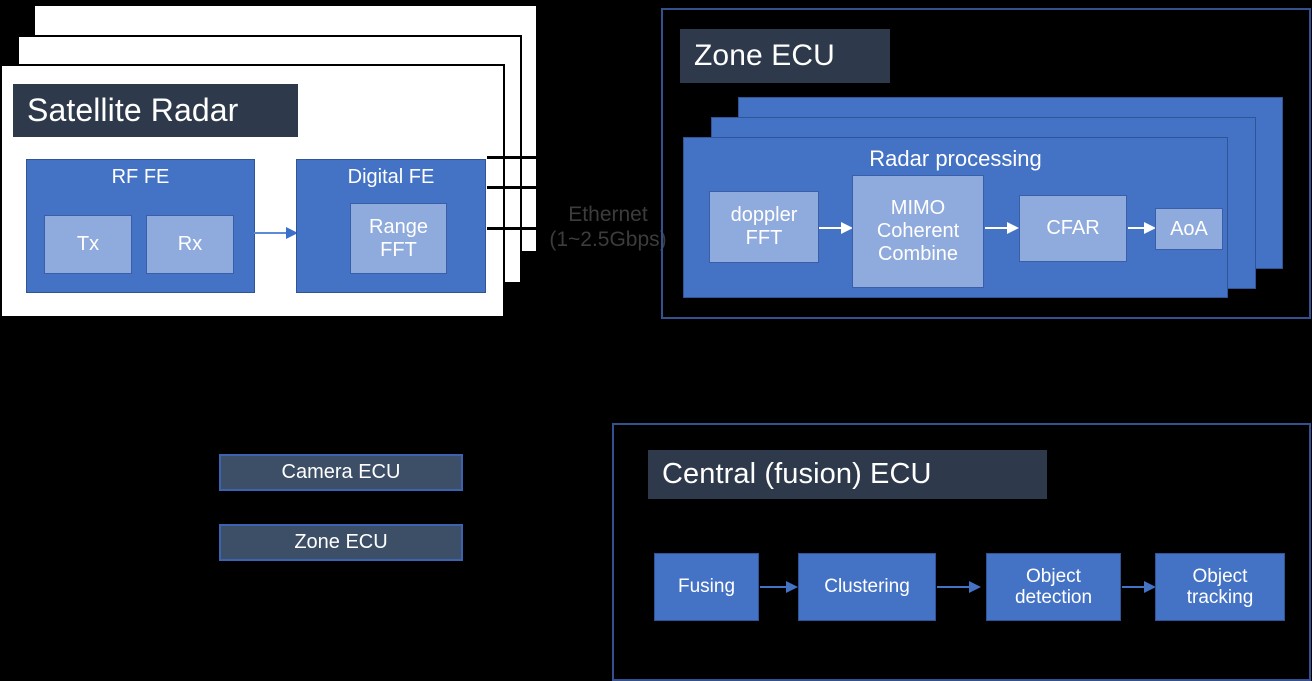  I want to click on legend-item-camera-ecu-label: Camera ECU, so click(341, 472).